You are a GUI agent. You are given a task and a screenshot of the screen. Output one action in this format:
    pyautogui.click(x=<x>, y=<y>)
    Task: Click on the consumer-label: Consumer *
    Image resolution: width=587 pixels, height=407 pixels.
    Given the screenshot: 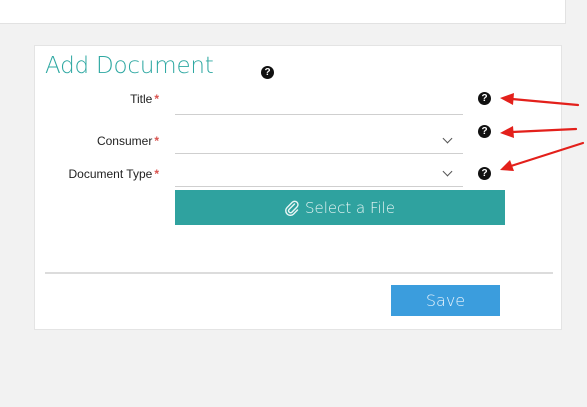 What is the action you would take?
    pyautogui.click(x=128, y=141)
    